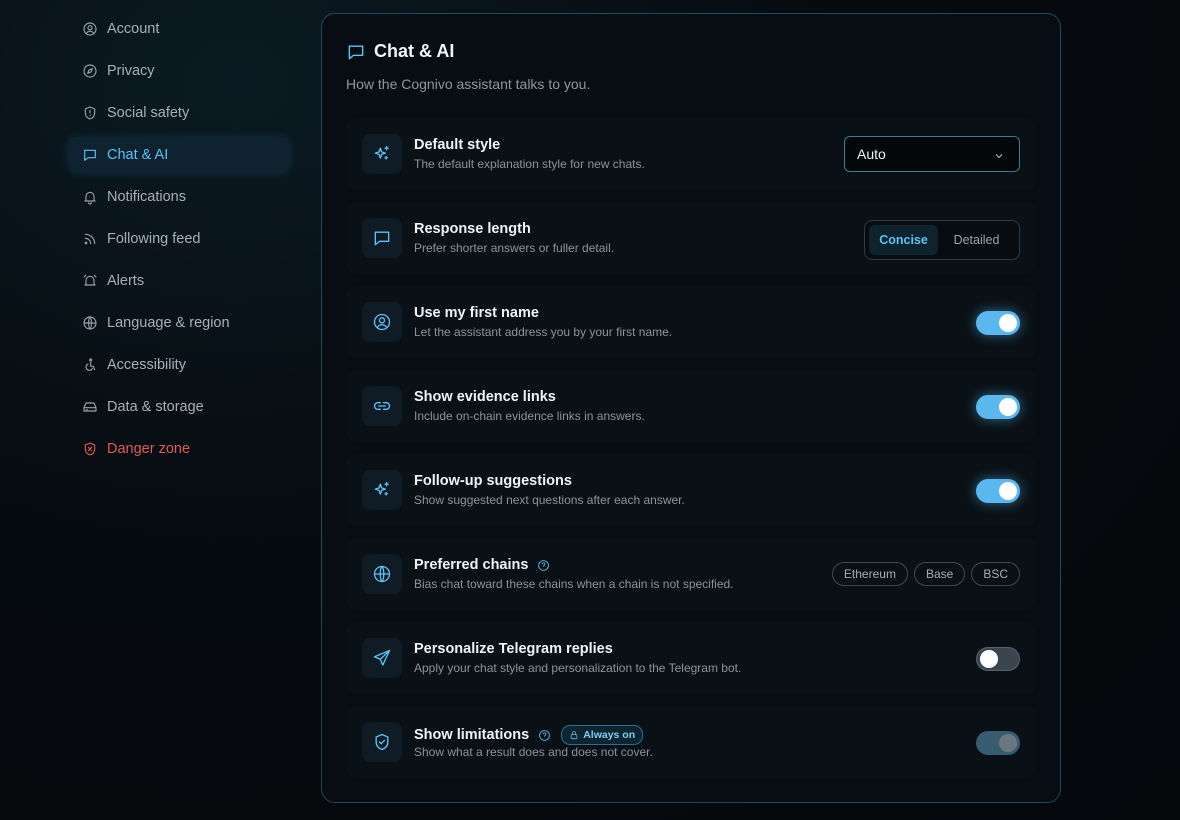 The width and height of the screenshot is (1180, 820). What do you see at coordinates (382, 658) in the screenshot?
I see `send-icon` at bounding box center [382, 658].